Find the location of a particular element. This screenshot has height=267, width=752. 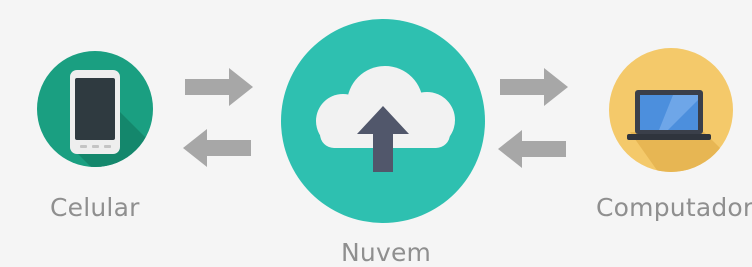

phone-label: Celular is located at coordinates (95, 207).